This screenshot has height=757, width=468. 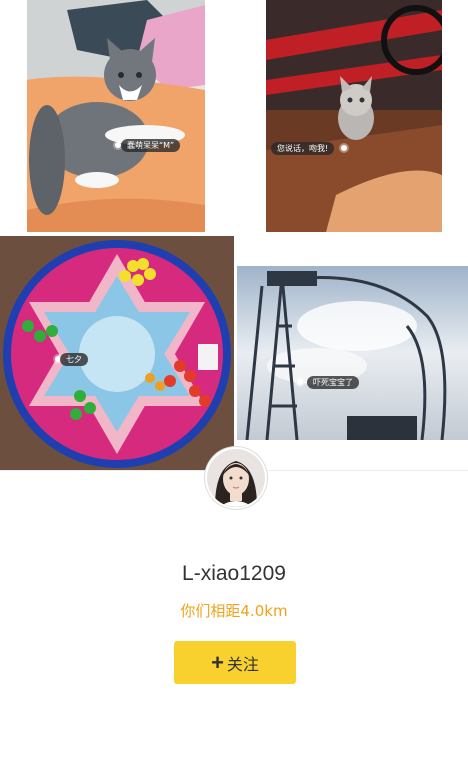 What do you see at coordinates (303, 148) in the screenshot?
I see `photo-tag: 您说话，吻我!` at bounding box center [303, 148].